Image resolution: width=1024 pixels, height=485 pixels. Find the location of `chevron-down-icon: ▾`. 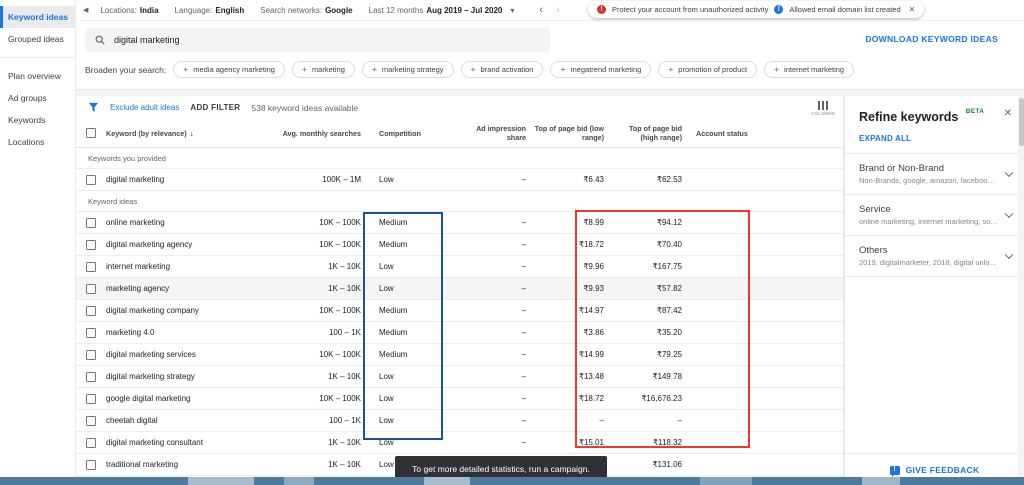

chevron-down-icon: ▾ is located at coordinates (512, 10).